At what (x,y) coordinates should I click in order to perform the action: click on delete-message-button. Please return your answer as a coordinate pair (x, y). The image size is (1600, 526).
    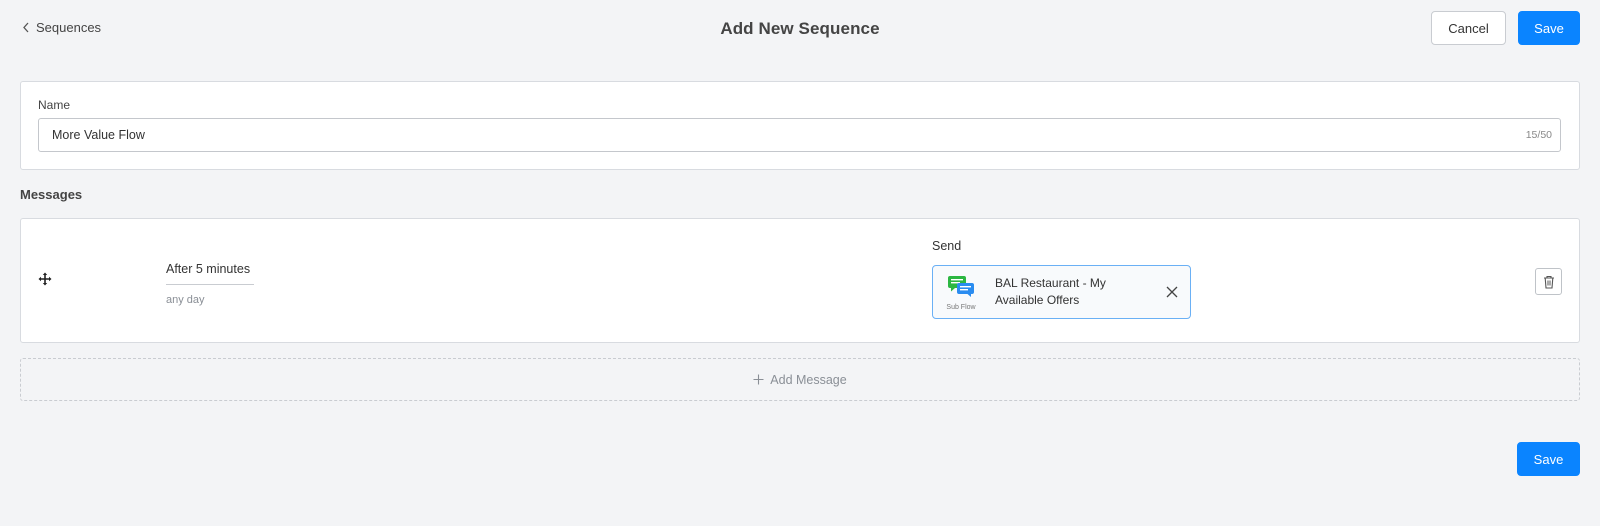
    Looking at the image, I should click on (1548, 281).